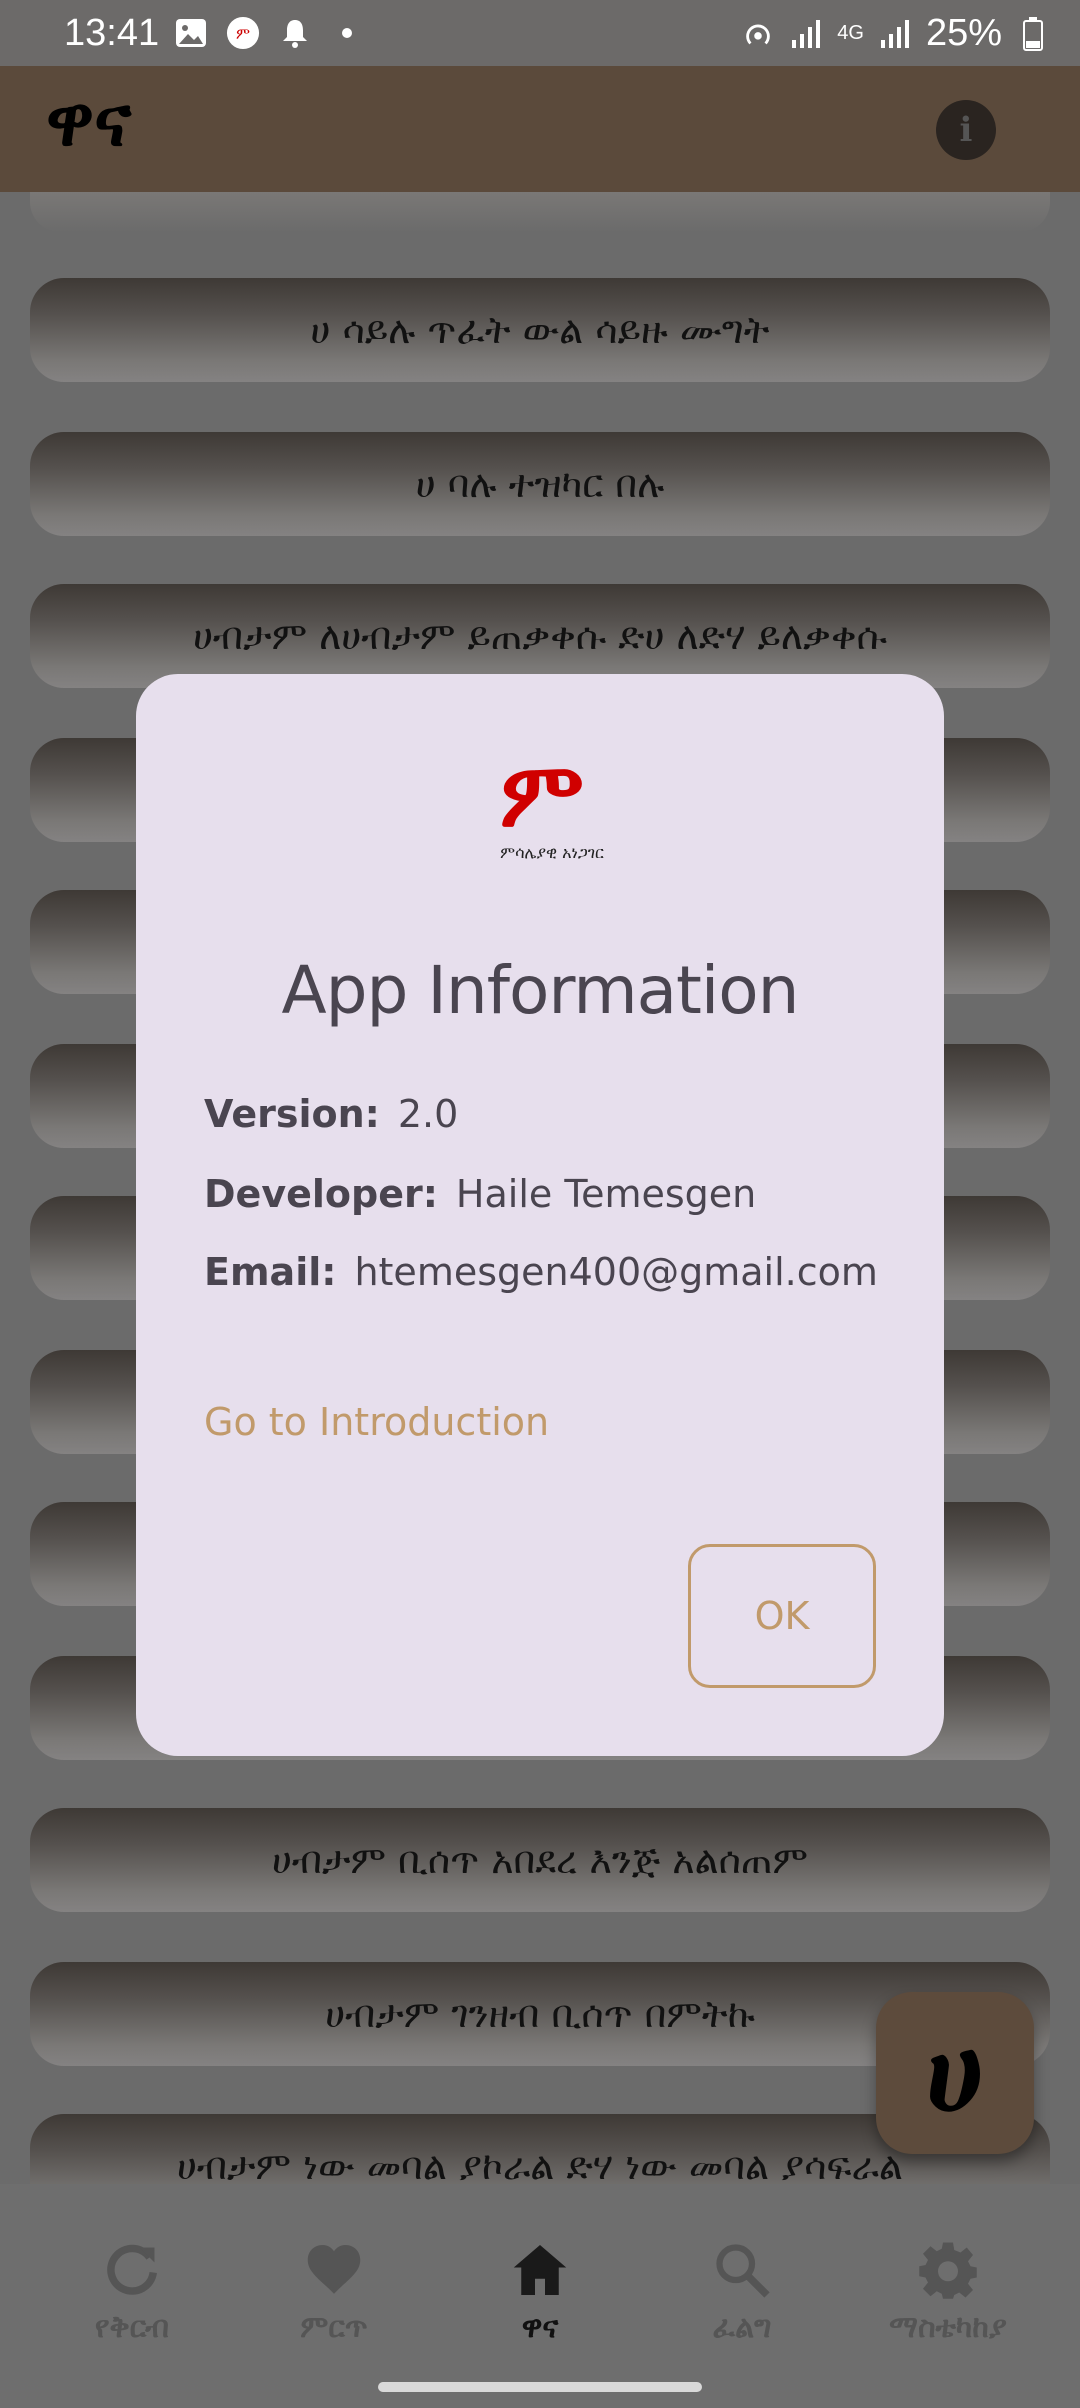  Describe the element at coordinates (347, 33) in the screenshot. I see `dot-icon` at that location.